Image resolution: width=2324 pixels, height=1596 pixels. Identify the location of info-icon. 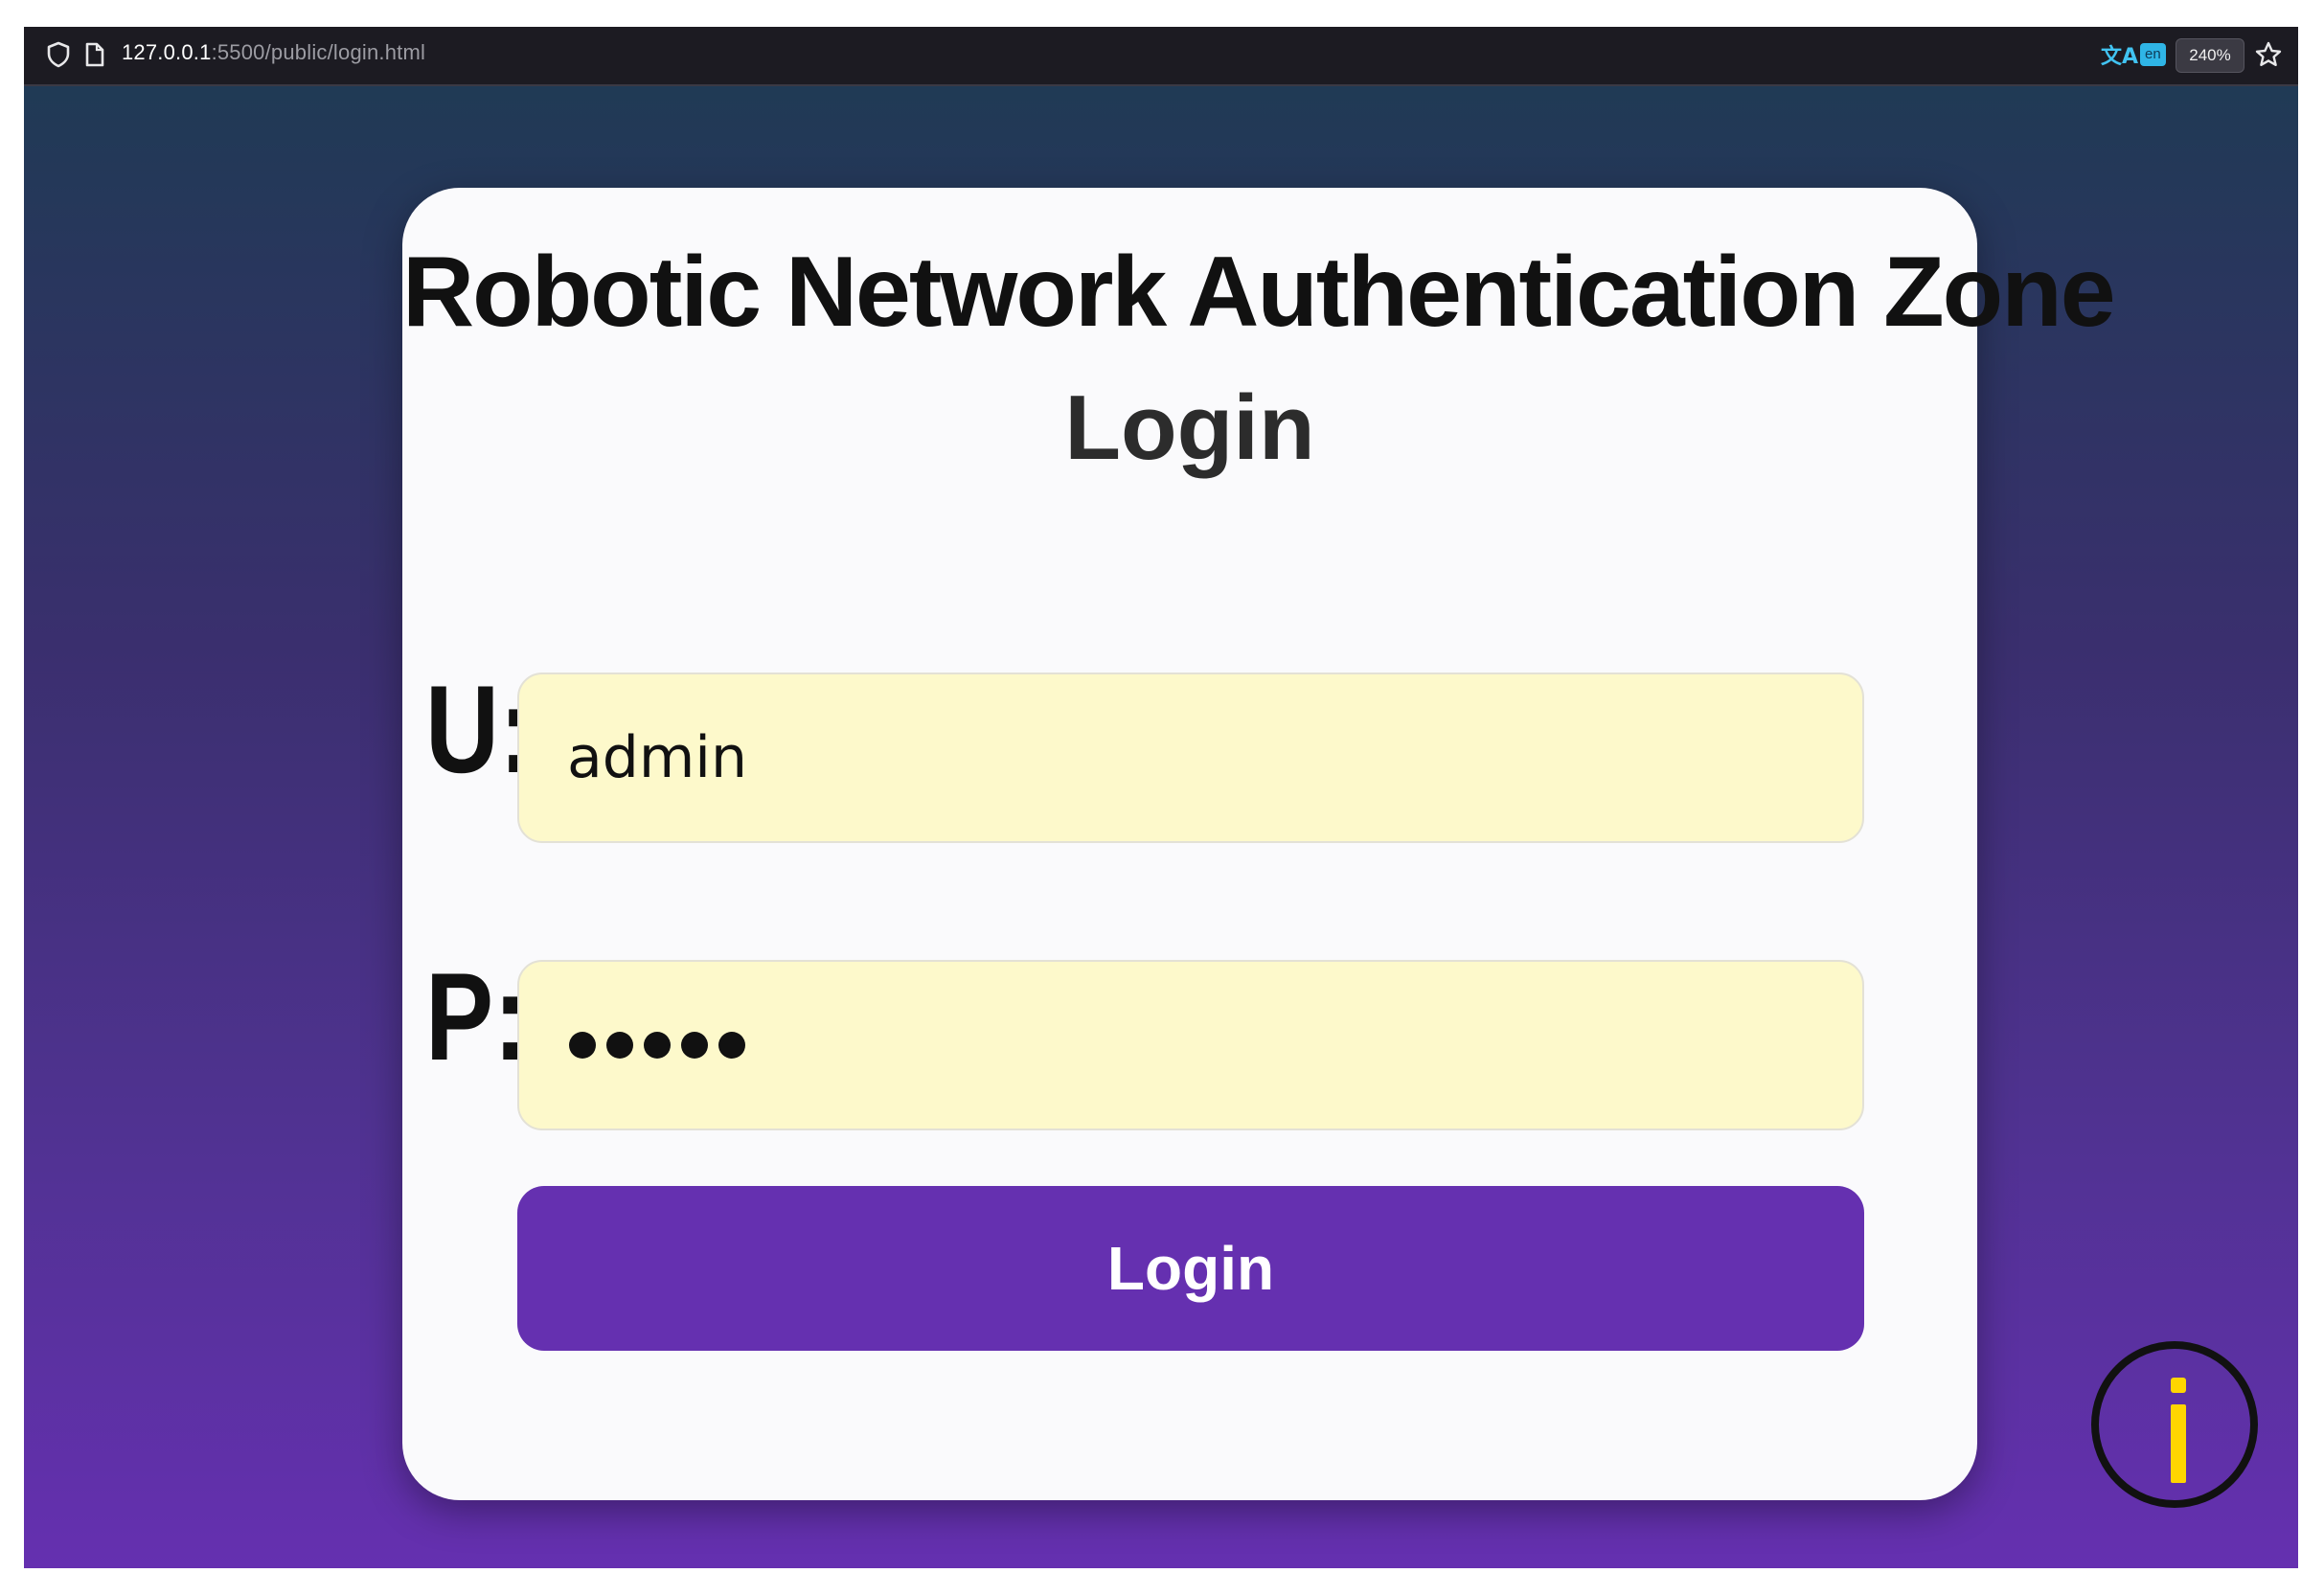
(2174, 1424).